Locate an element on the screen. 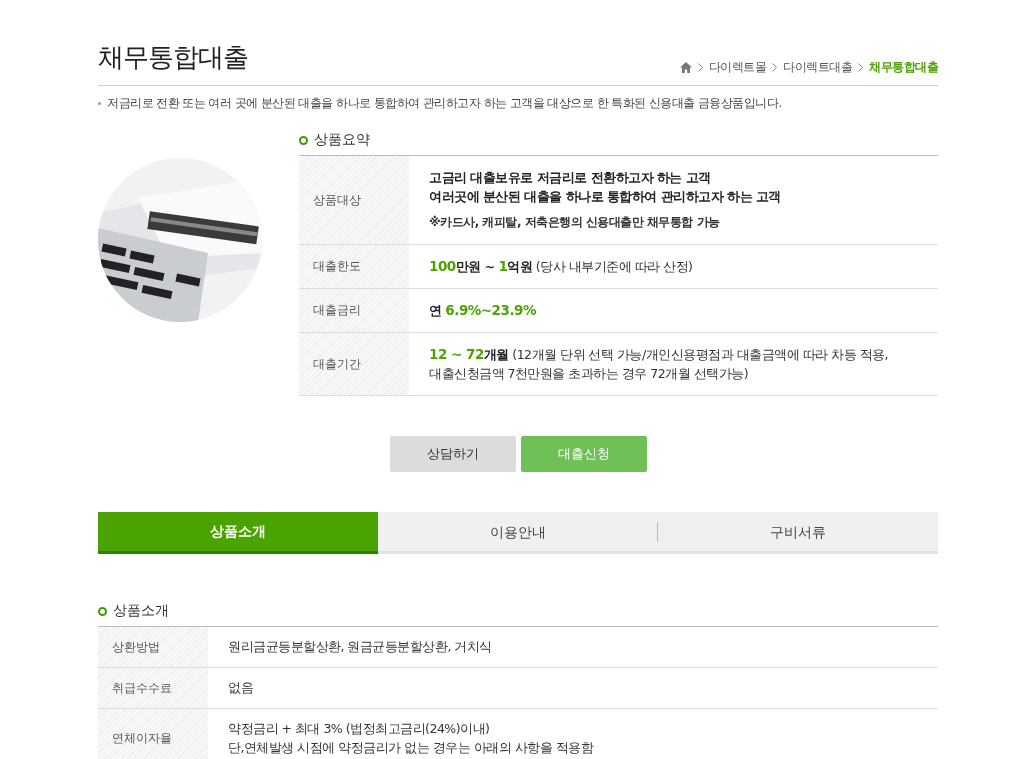 This screenshot has width=1014, height=759. page-title: 채무통합대출 is located at coordinates (173, 57).